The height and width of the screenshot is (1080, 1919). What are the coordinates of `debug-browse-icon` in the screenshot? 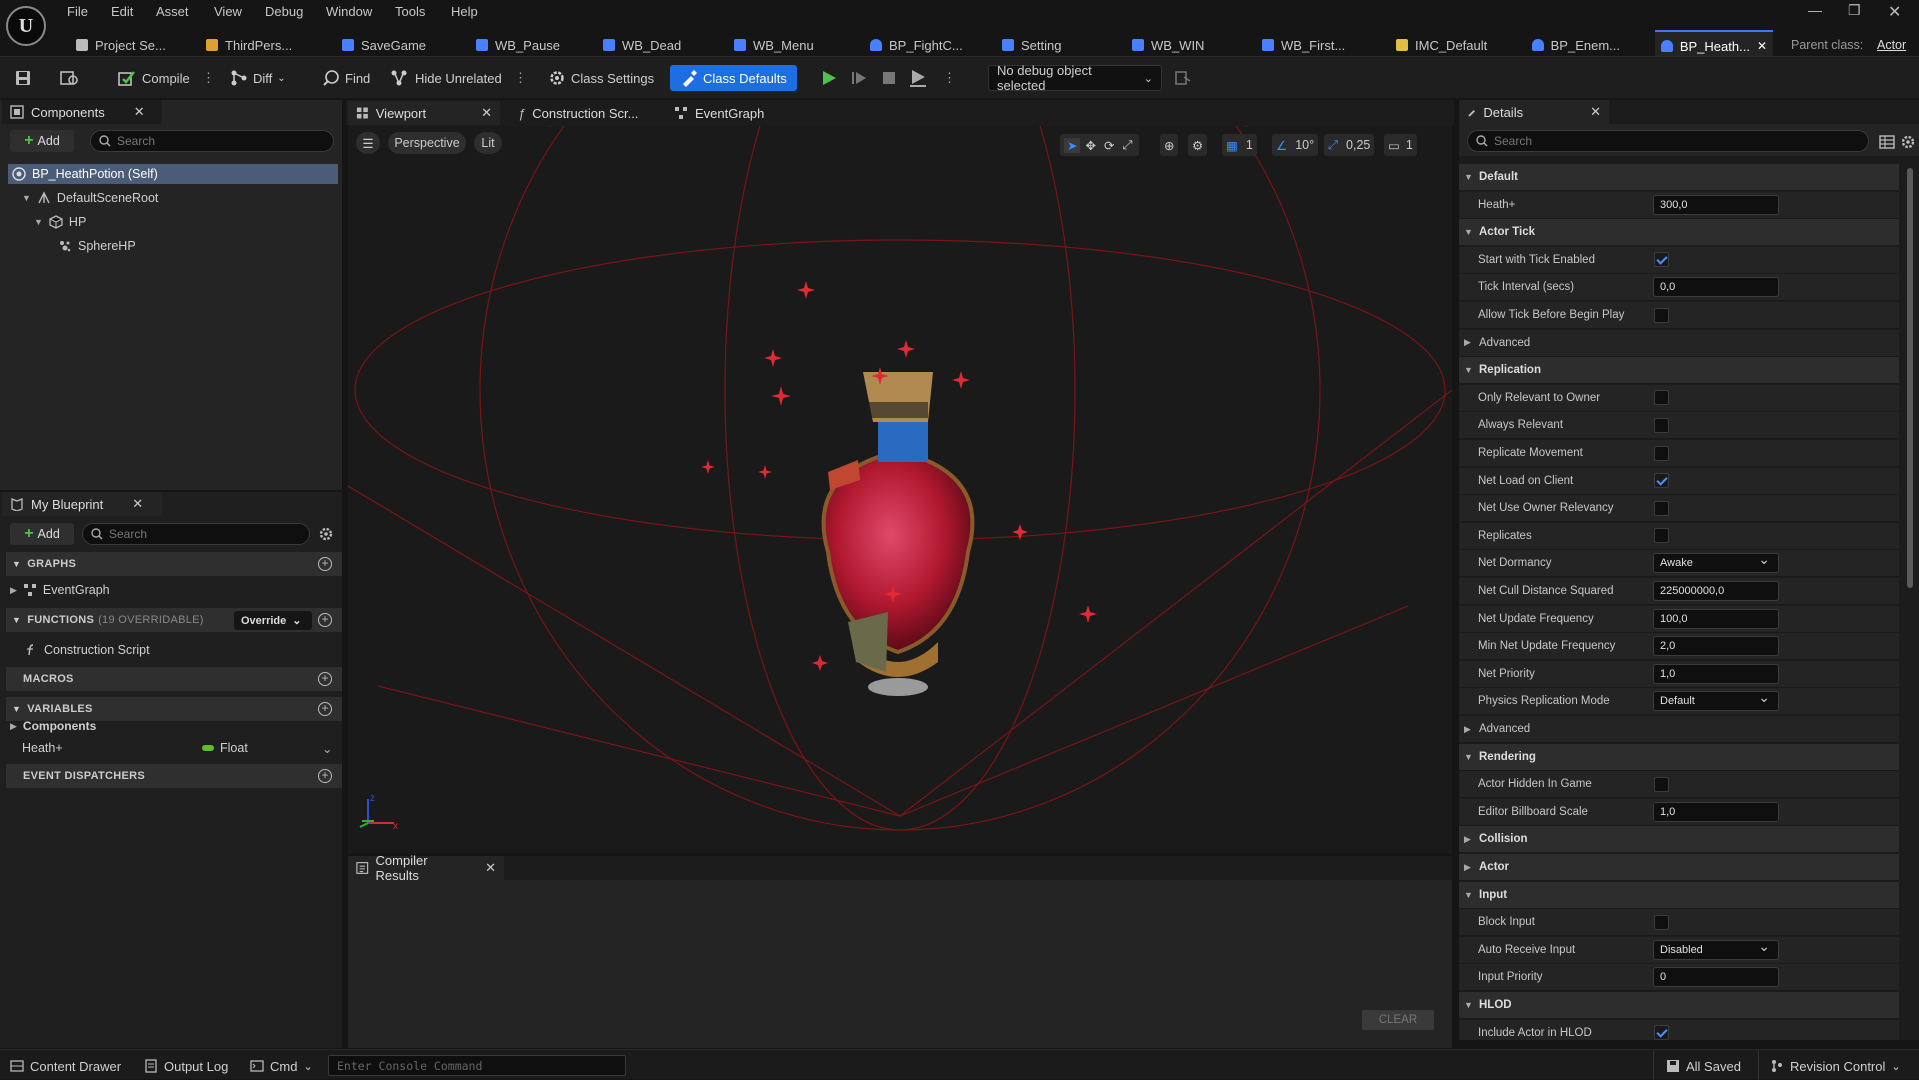 It's located at (1183, 78).